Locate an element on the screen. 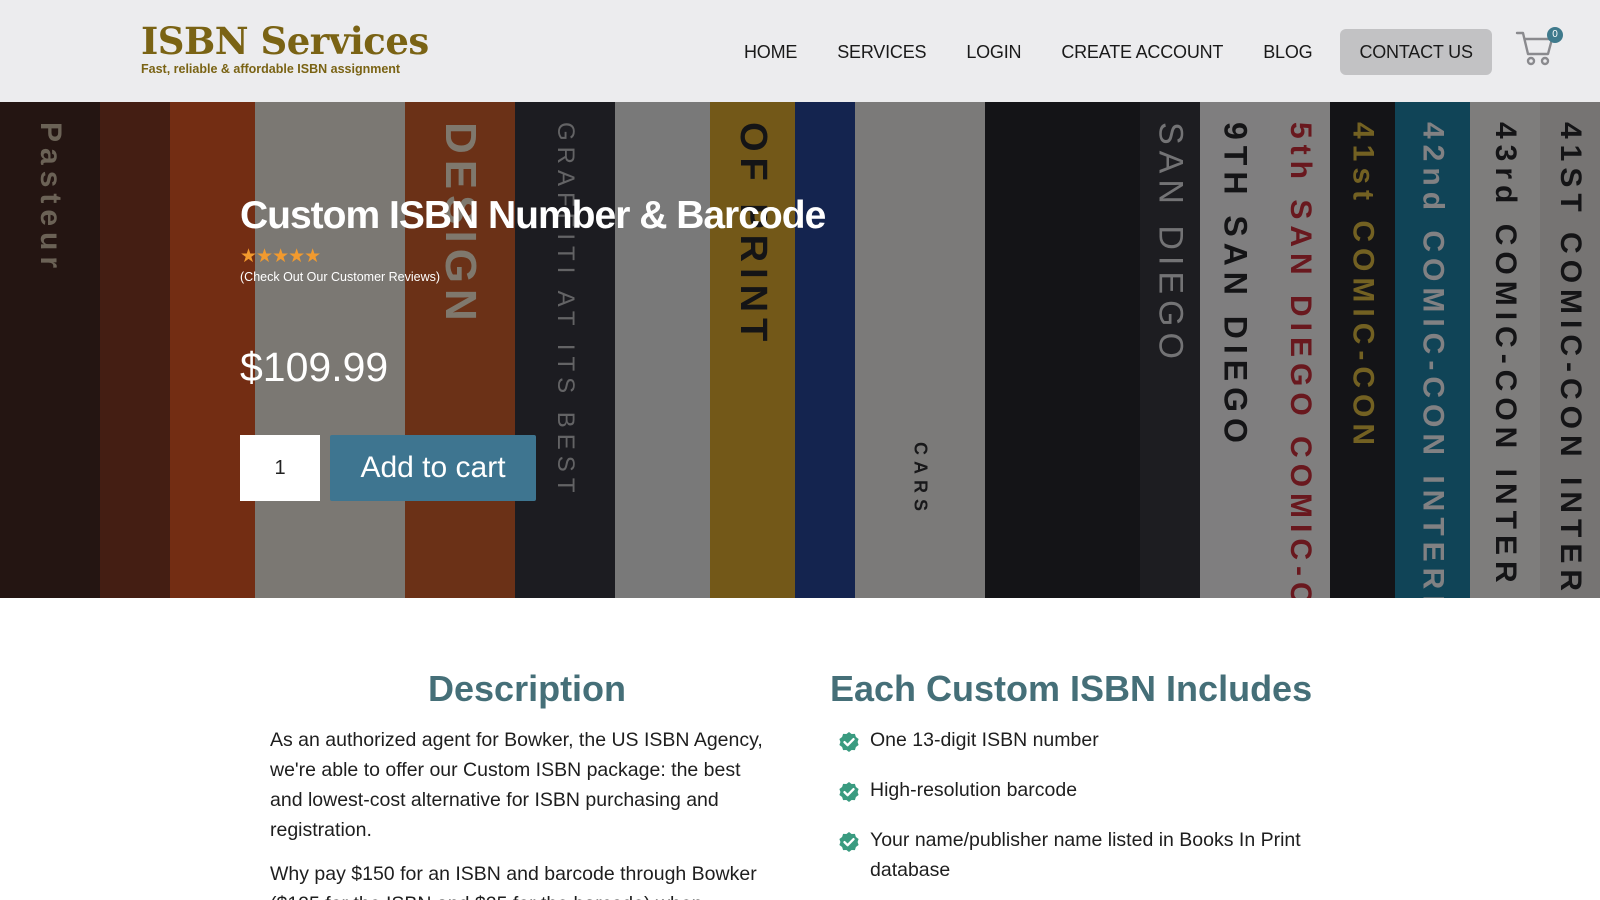 The image size is (1600, 900). product-price: $109.99 is located at coordinates (314, 367).